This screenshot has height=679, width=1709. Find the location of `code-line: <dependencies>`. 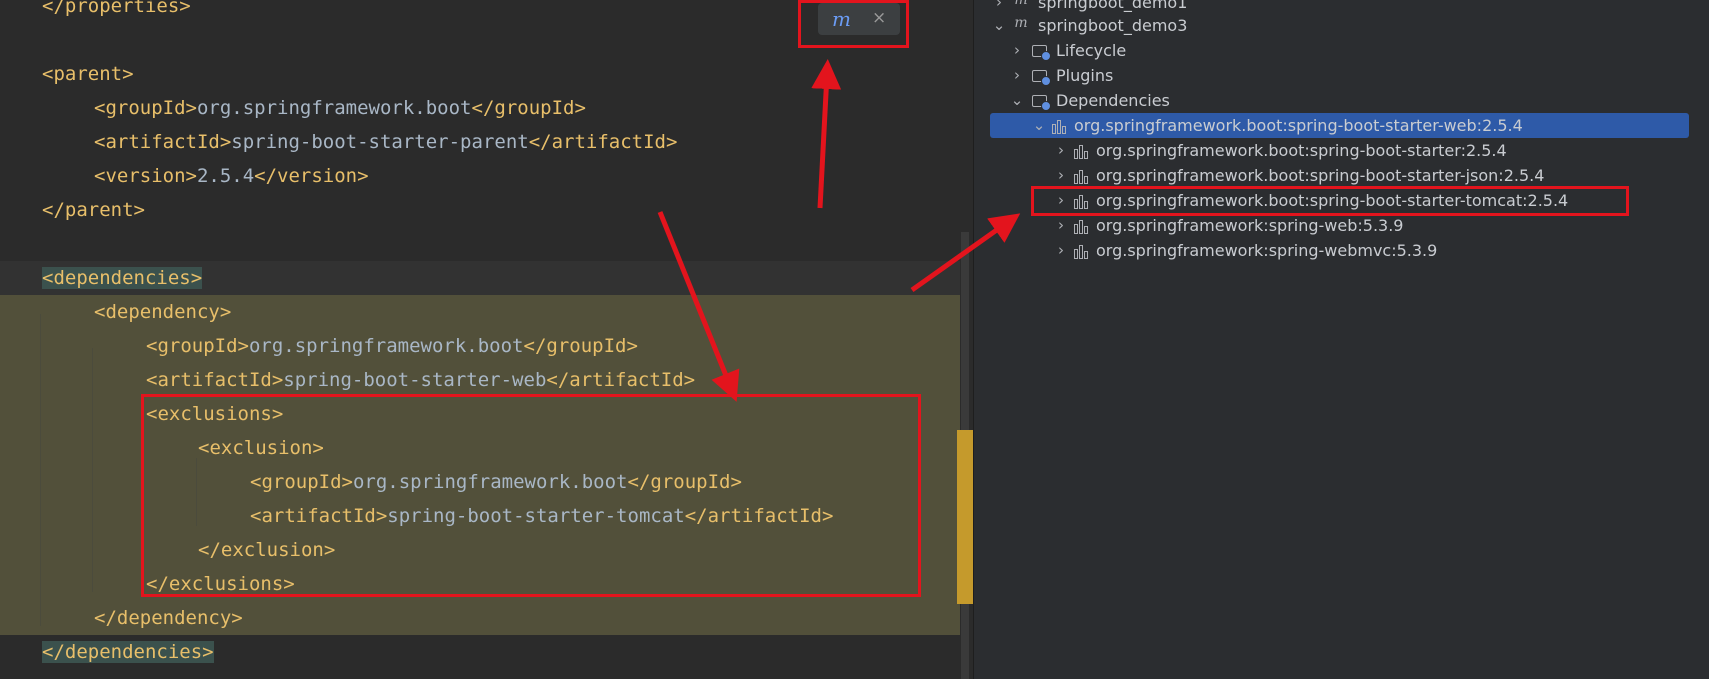

code-line: <dependencies> is located at coordinates (480, 278).